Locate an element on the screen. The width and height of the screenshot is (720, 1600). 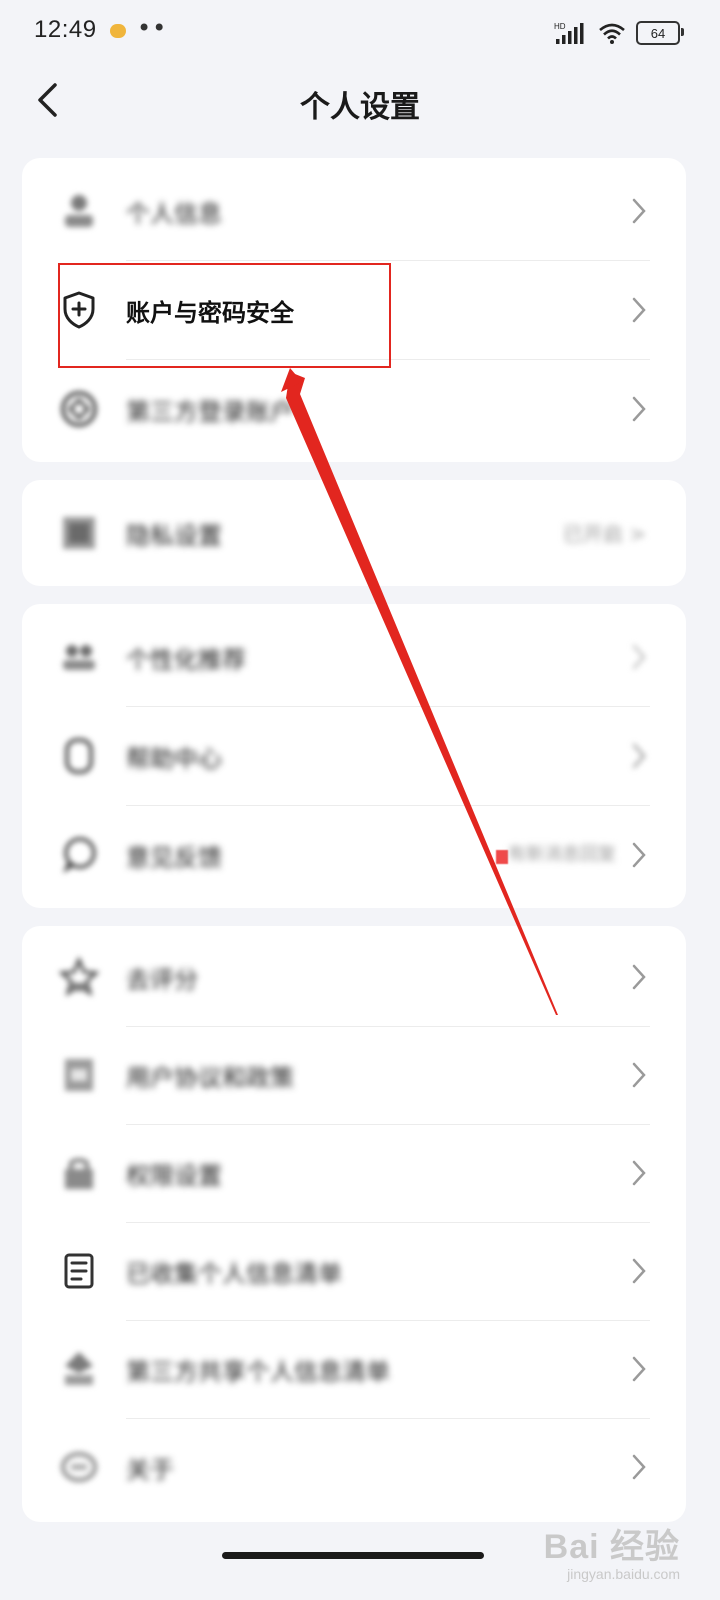
row-value: 有新消息回复 is located at coordinates (562, 854).